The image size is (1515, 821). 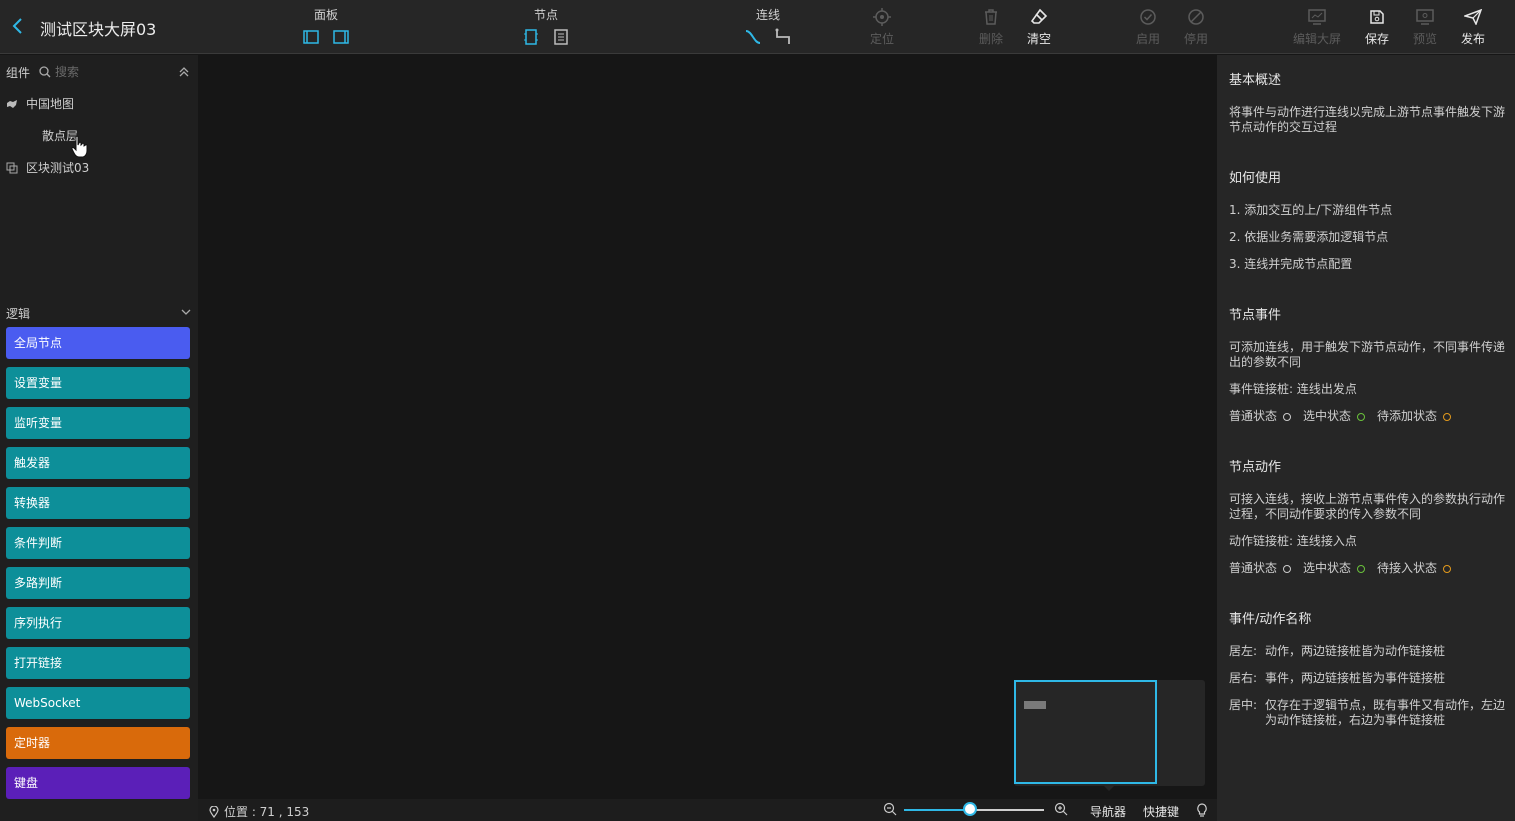 I want to click on disable-button: 停用, so click(x=1196, y=27).